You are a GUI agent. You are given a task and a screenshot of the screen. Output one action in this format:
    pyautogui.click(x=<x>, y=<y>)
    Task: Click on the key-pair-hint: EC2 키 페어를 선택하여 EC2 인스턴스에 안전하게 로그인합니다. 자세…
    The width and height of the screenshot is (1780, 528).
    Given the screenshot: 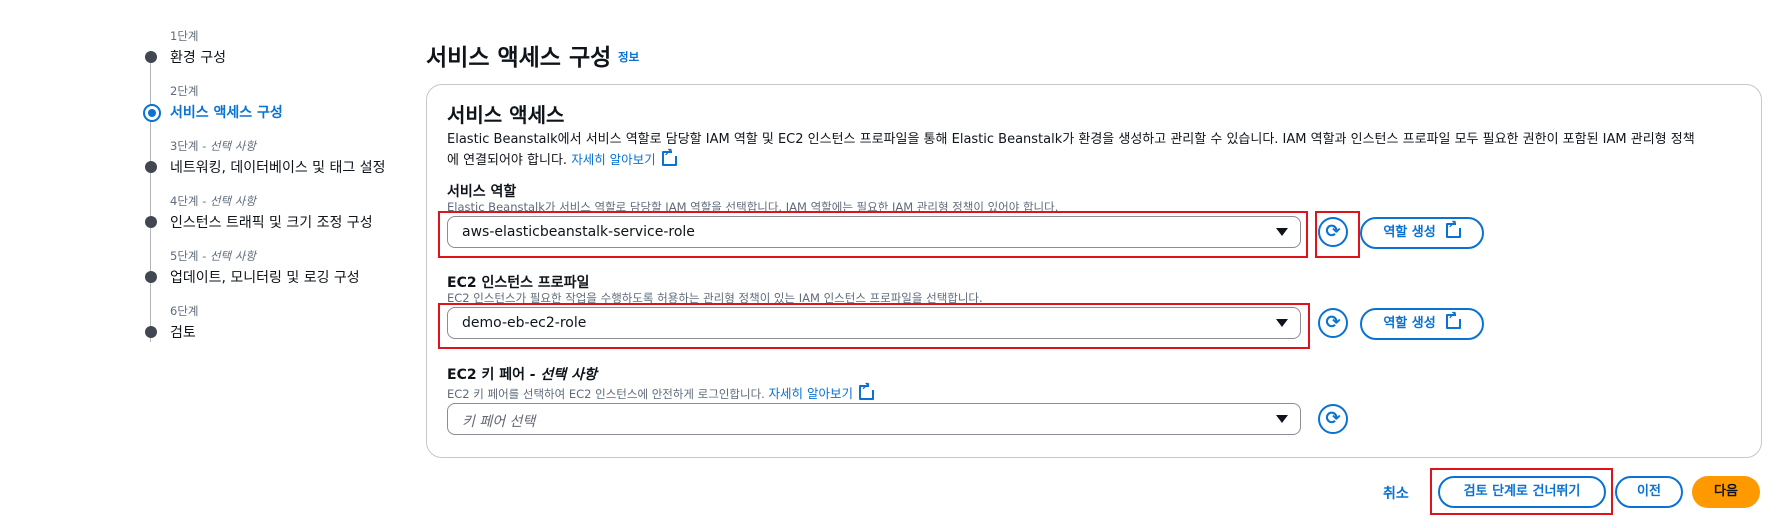 What is the action you would take?
    pyautogui.click(x=661, y=391)
    